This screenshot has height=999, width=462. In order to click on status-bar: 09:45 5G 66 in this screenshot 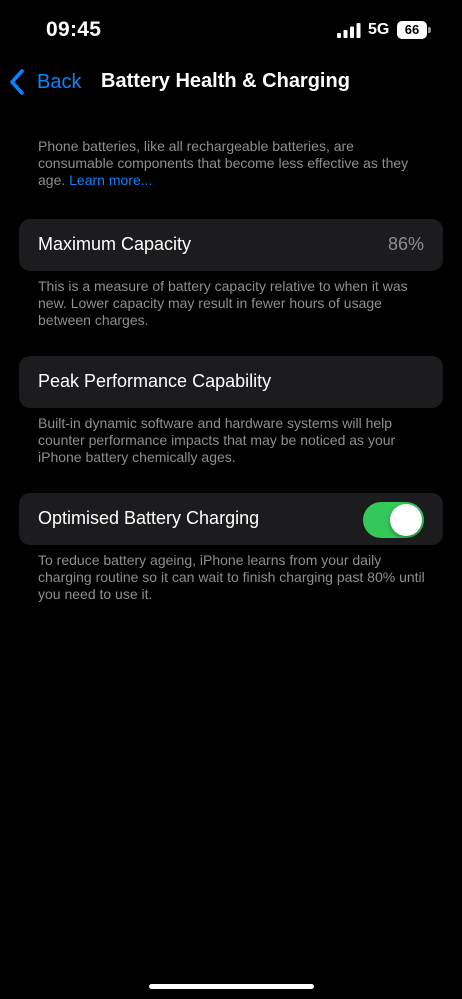, I will do `click(231, 30)`.